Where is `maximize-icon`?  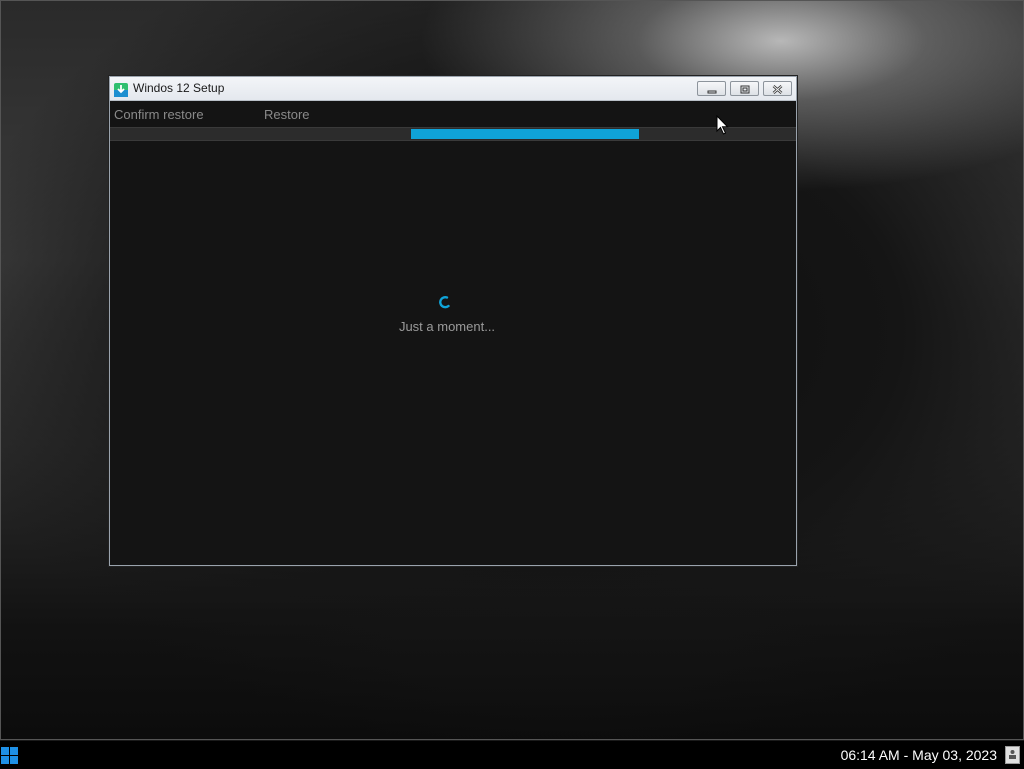 maximize-icon is located at coordinates (745, 88).